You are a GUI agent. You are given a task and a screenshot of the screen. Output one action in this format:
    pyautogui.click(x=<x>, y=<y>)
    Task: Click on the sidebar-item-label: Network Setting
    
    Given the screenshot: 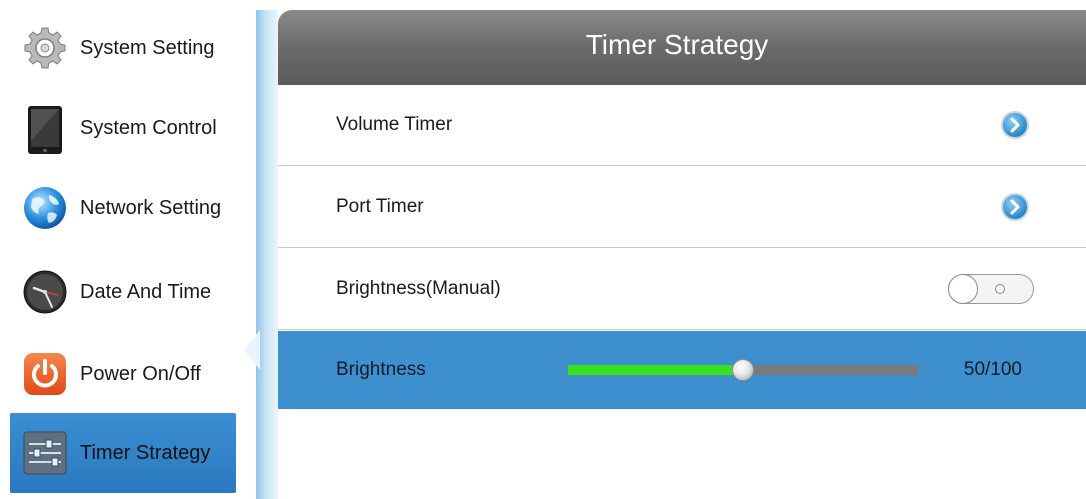 What is the action you would take?
    pyautogui.click(x=151, y=207)
    